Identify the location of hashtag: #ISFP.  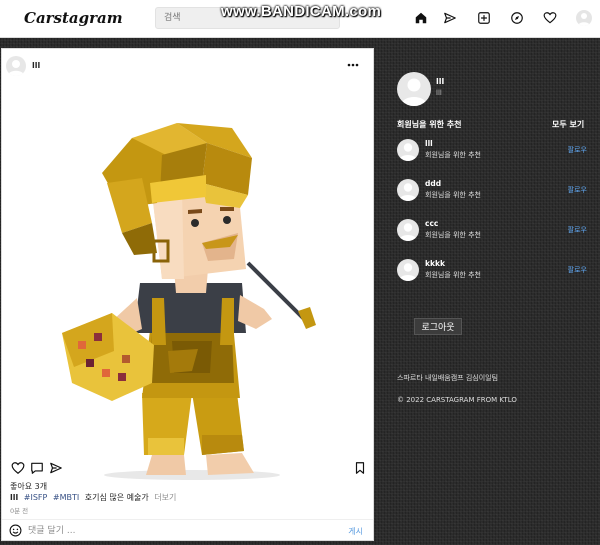
(36, 497).